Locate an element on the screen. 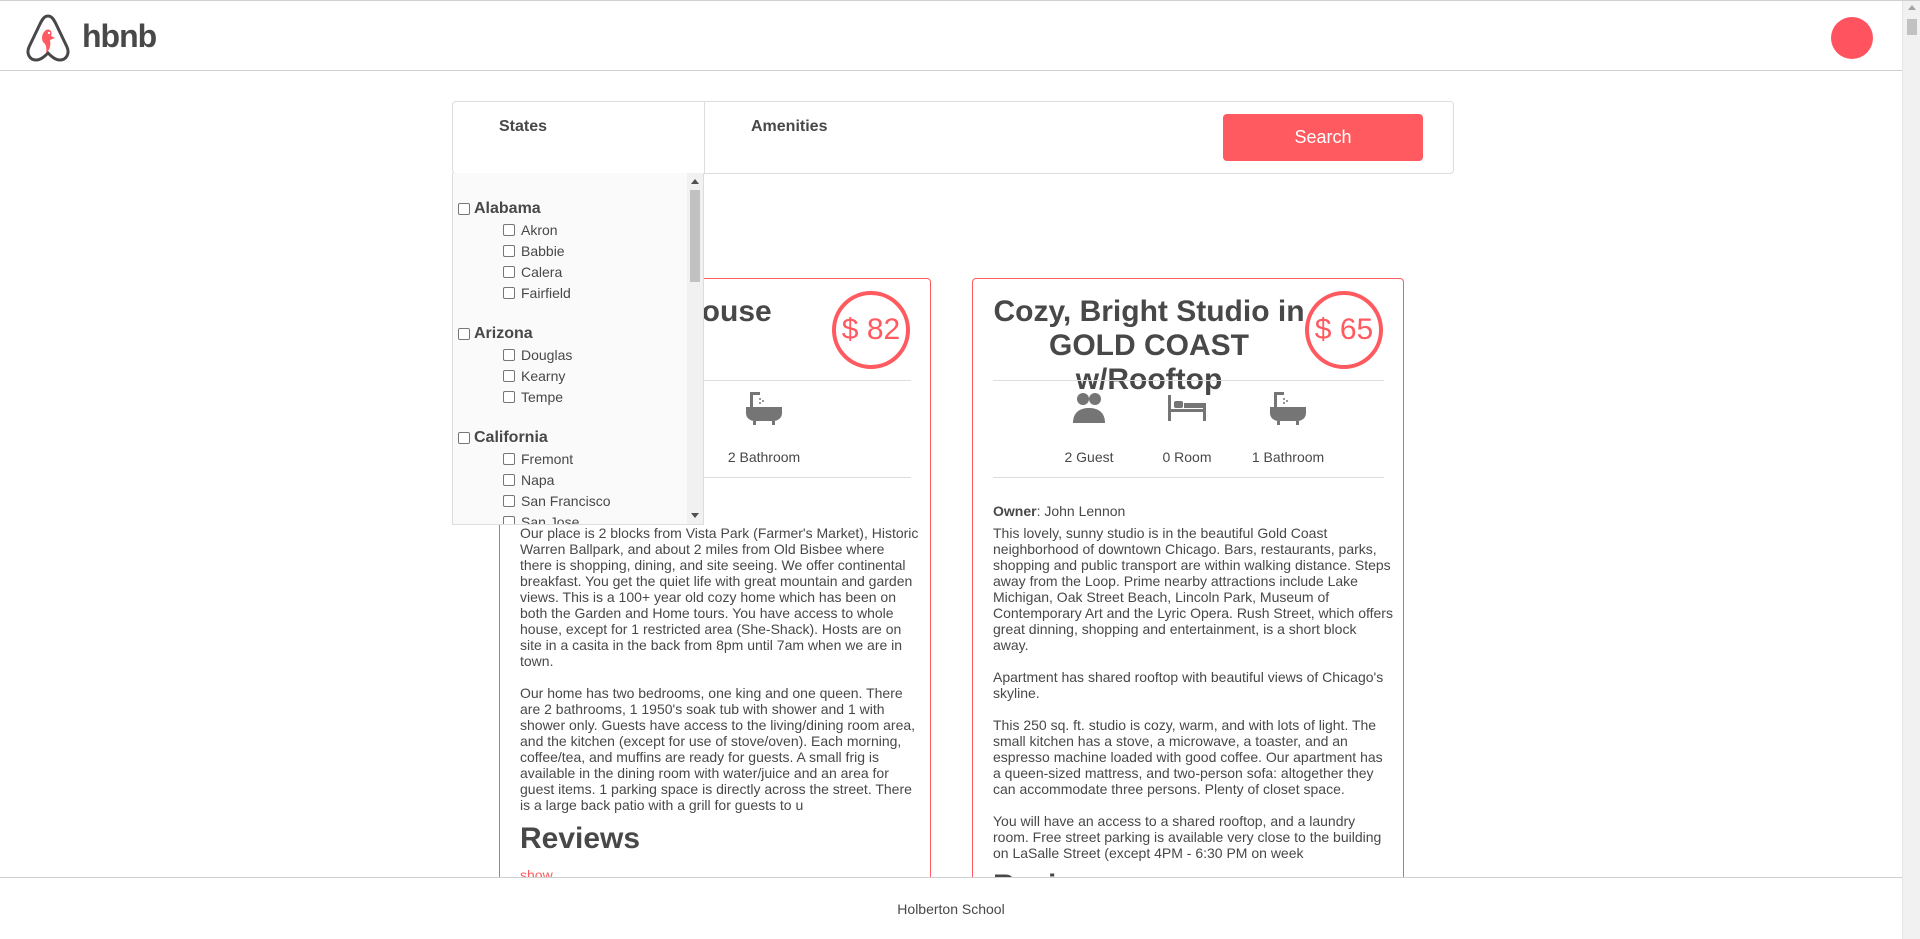 The image size is (1920, 939). city-item: Napa is located at coordinates (528, 480).